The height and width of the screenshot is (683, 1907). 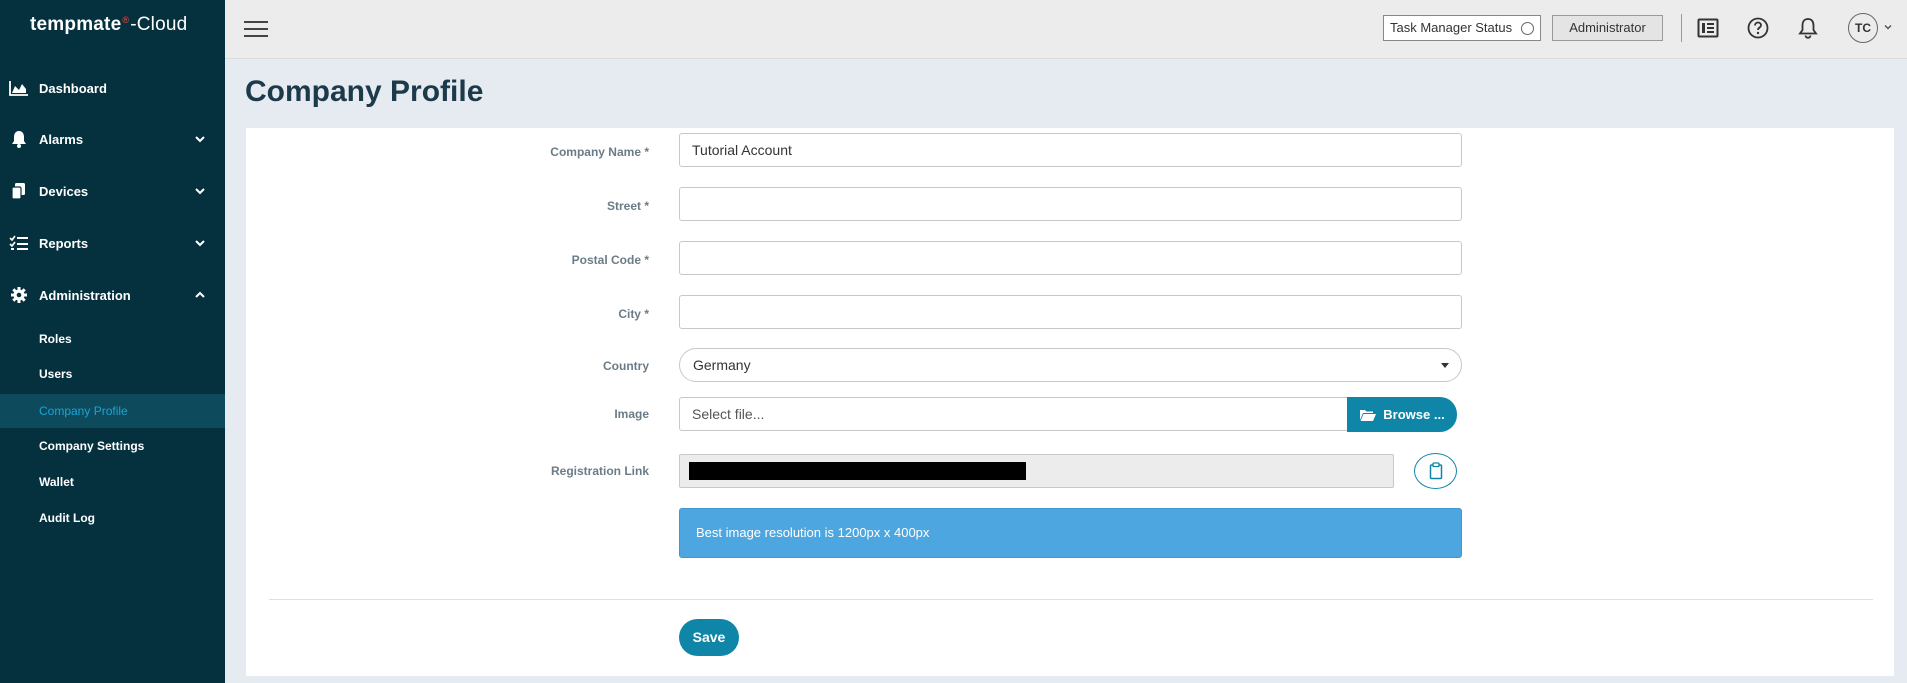 What do you see at coordinates (19, 139) in the screenshot?
I see `bell-icon` at bounding box center [19, 139].